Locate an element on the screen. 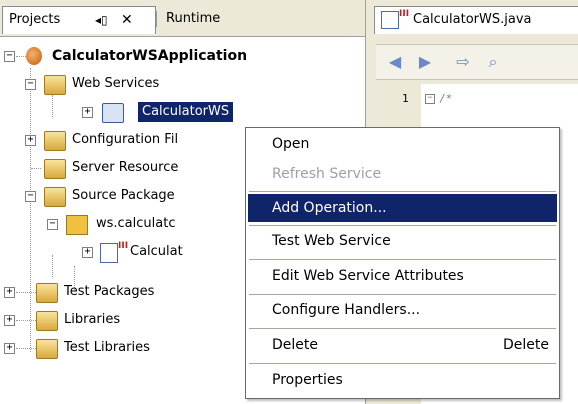 This screenshot has width=578, height=404. menu-item-delete: Delete Delete is located at coordinates (402, 345).